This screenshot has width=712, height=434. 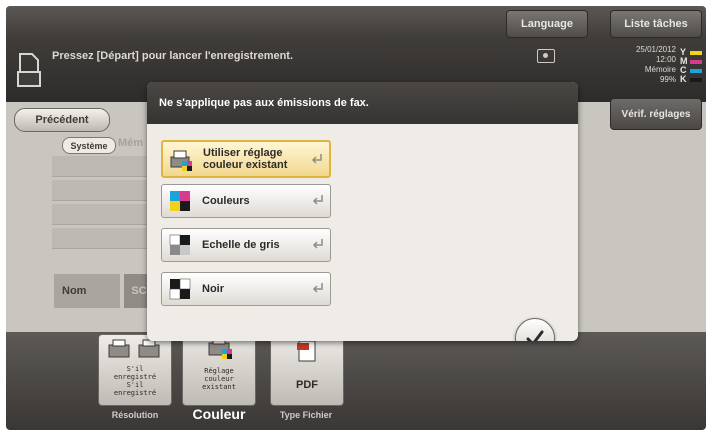 What do you see at coordinates (62, 120) in the screenshot?
I see `previous-button: Précédent` at bounding box center [62, 120].